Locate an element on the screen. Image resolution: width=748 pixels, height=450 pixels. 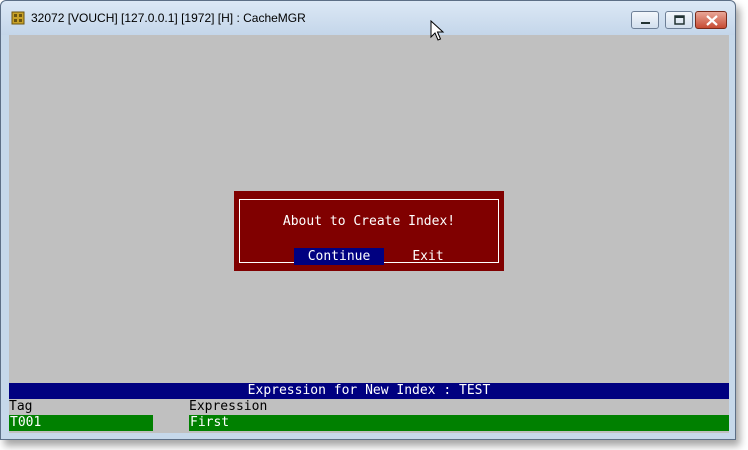
minimize-button is located at coordinates (645, 20).